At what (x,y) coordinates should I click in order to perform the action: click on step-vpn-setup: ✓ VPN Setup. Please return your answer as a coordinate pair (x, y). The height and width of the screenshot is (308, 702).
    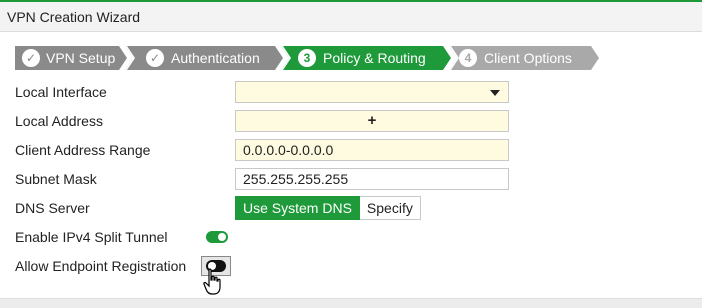
    Looking at the image, I should click on (71, 58).